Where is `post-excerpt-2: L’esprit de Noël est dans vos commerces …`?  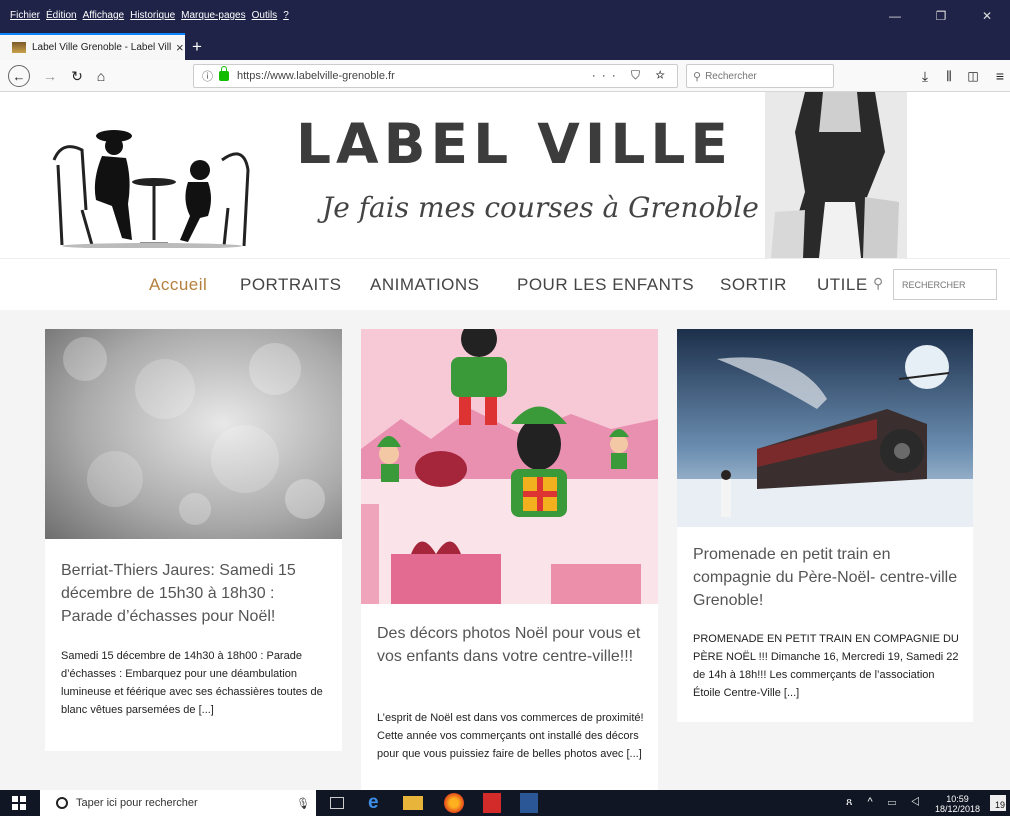
post-excerpt-2: L’esprit de Noël est dans vos commerces … is located at coordinates (510, 736).